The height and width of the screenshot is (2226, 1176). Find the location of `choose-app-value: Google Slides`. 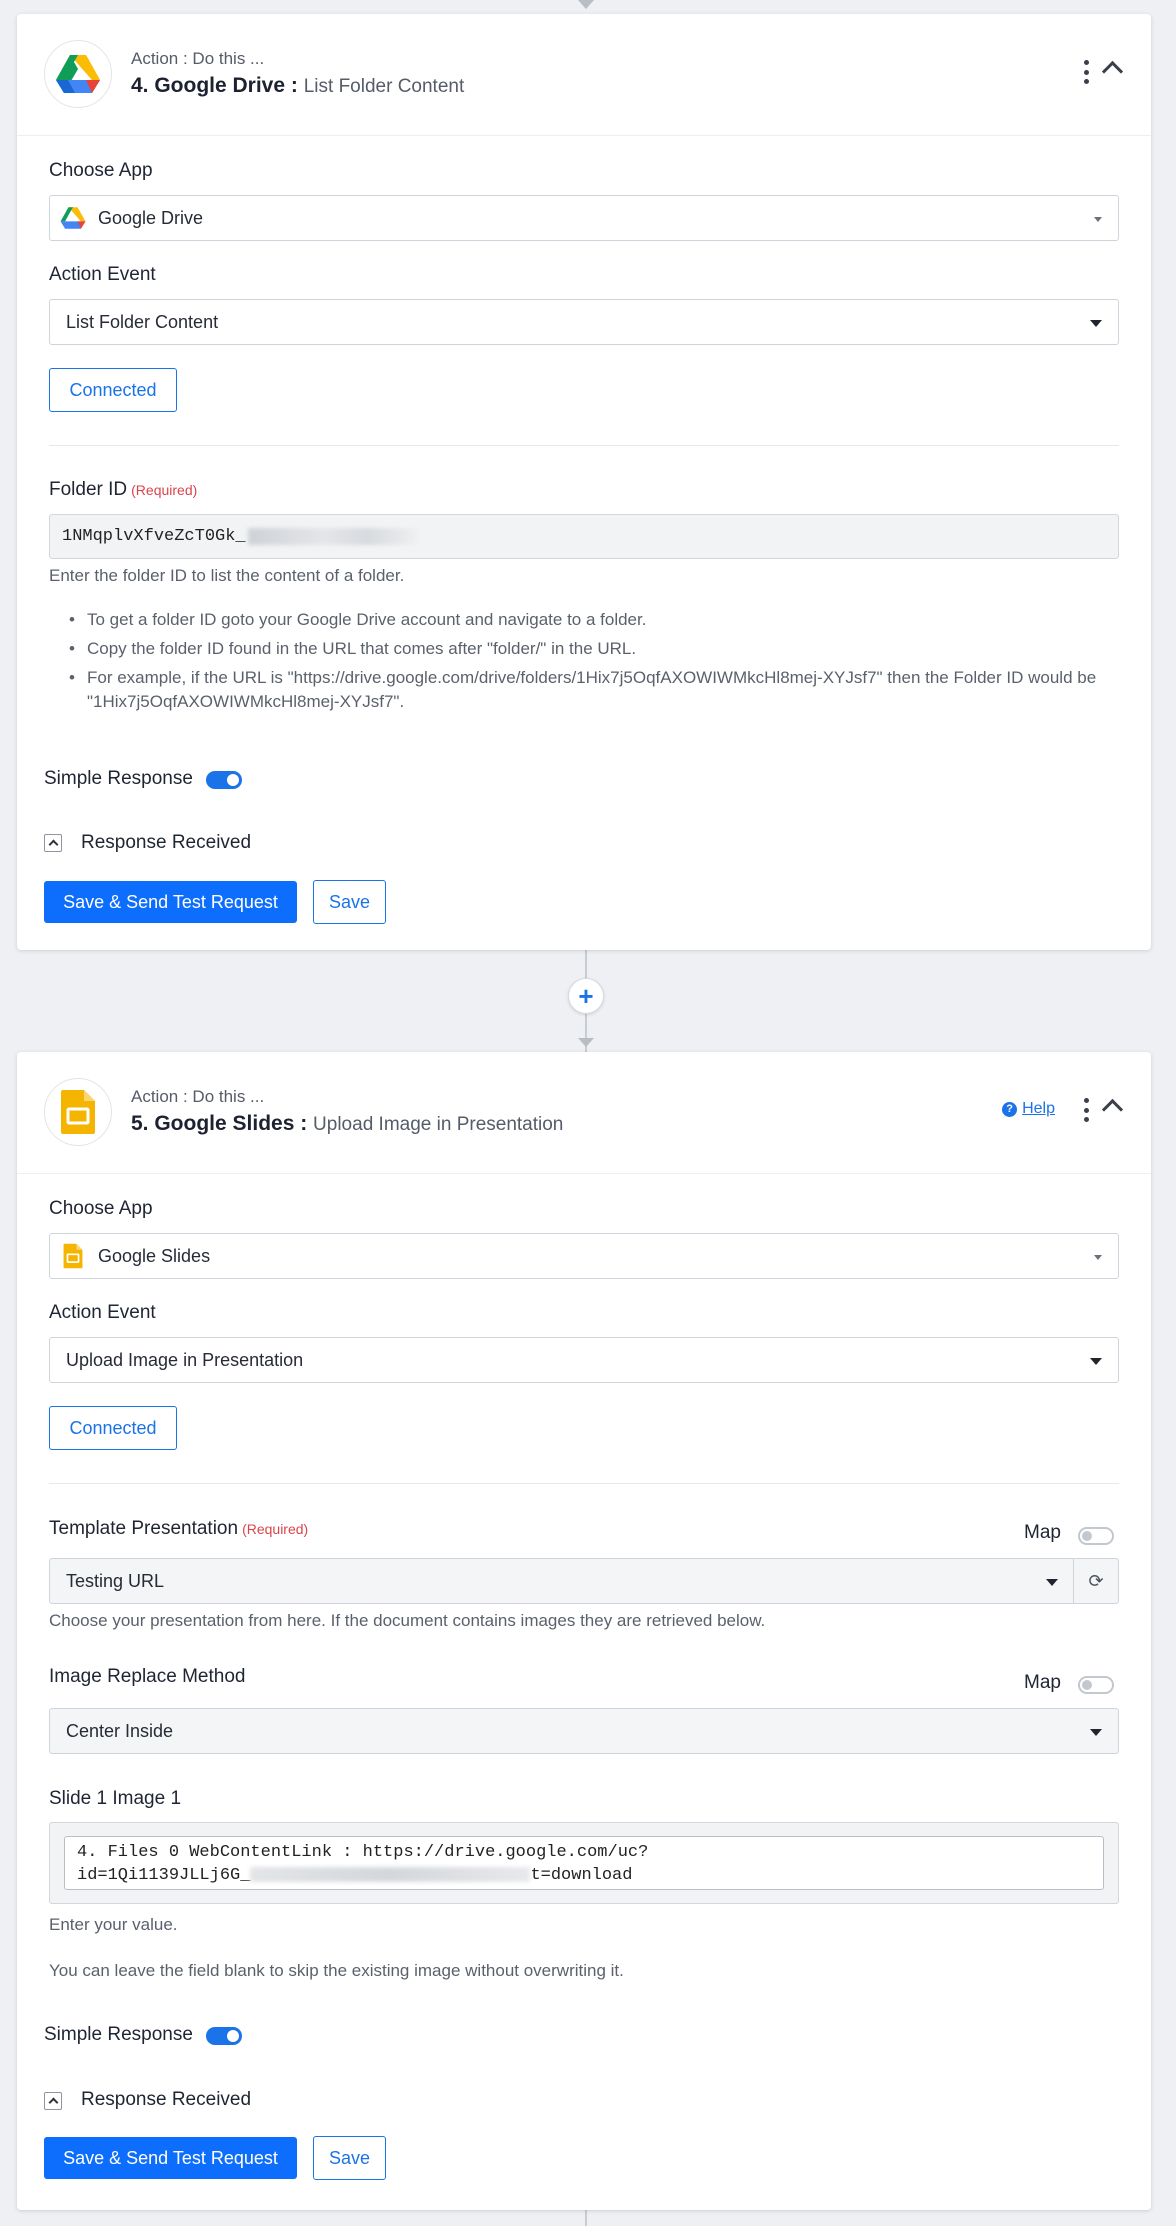

choose-app-value: Google Slides is located at coordinates (154, 1255).